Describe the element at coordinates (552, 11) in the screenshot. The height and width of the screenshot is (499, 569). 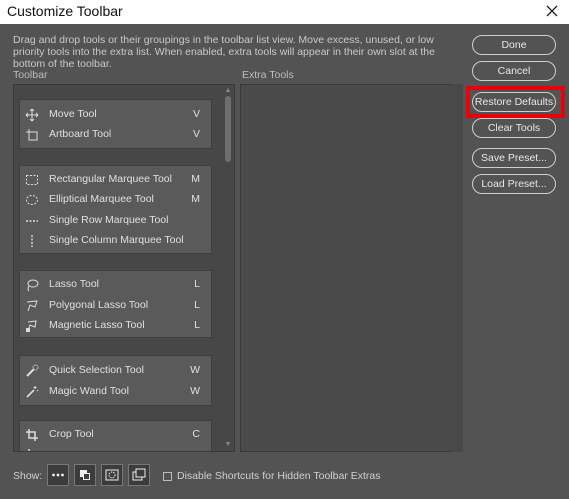
I see `close-icon` at that location.